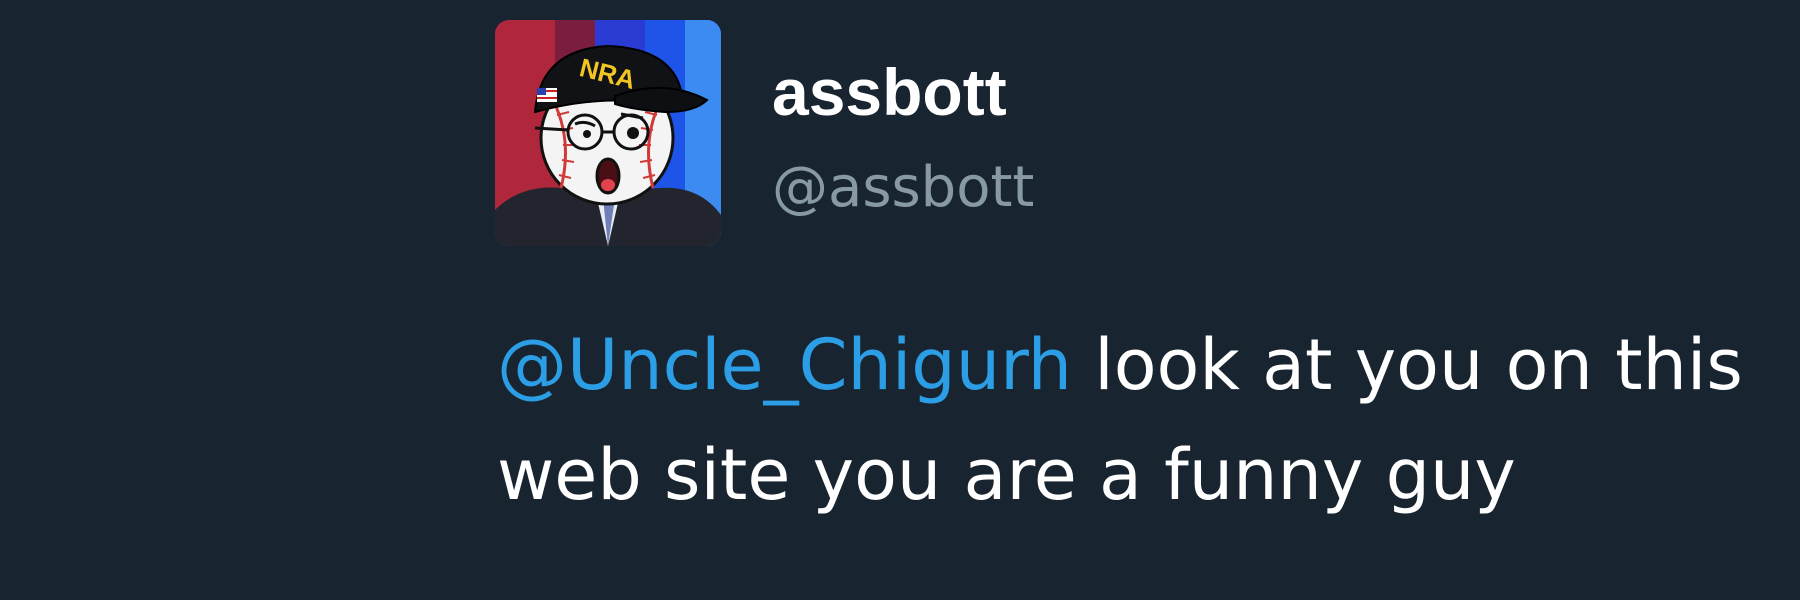  What do you see at coordinates (889, 92) in the screenshot?
I see `display-name: assbott` at bounding box center [889, 92].